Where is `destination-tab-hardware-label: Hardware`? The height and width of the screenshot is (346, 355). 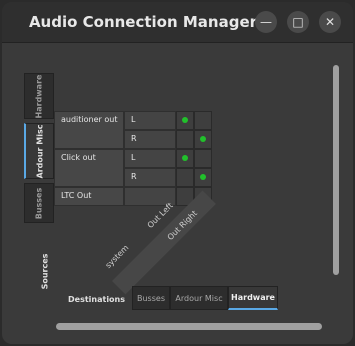
destination-tab-hardware-label: Hardware is located at coordinates (253, 297).